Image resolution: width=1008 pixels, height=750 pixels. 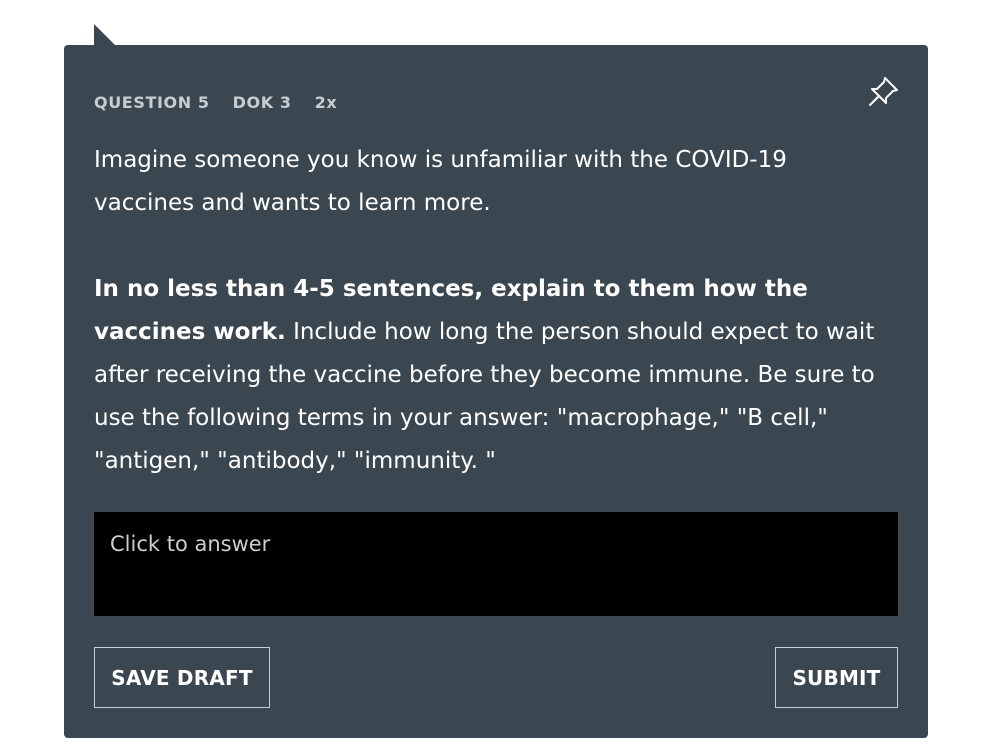 I want to click on save-draft-button: SAVE DRAFT, so click(x=182, y=677).